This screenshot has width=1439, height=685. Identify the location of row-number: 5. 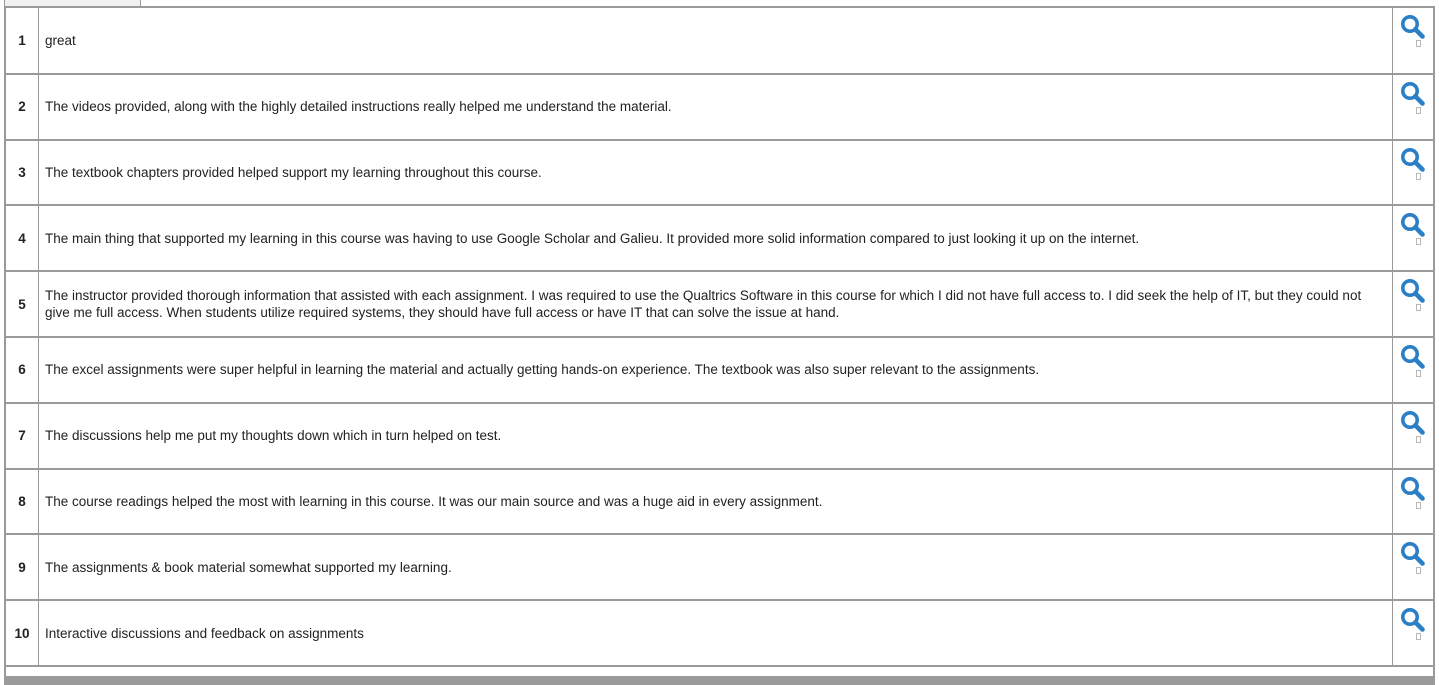
(22, 304).